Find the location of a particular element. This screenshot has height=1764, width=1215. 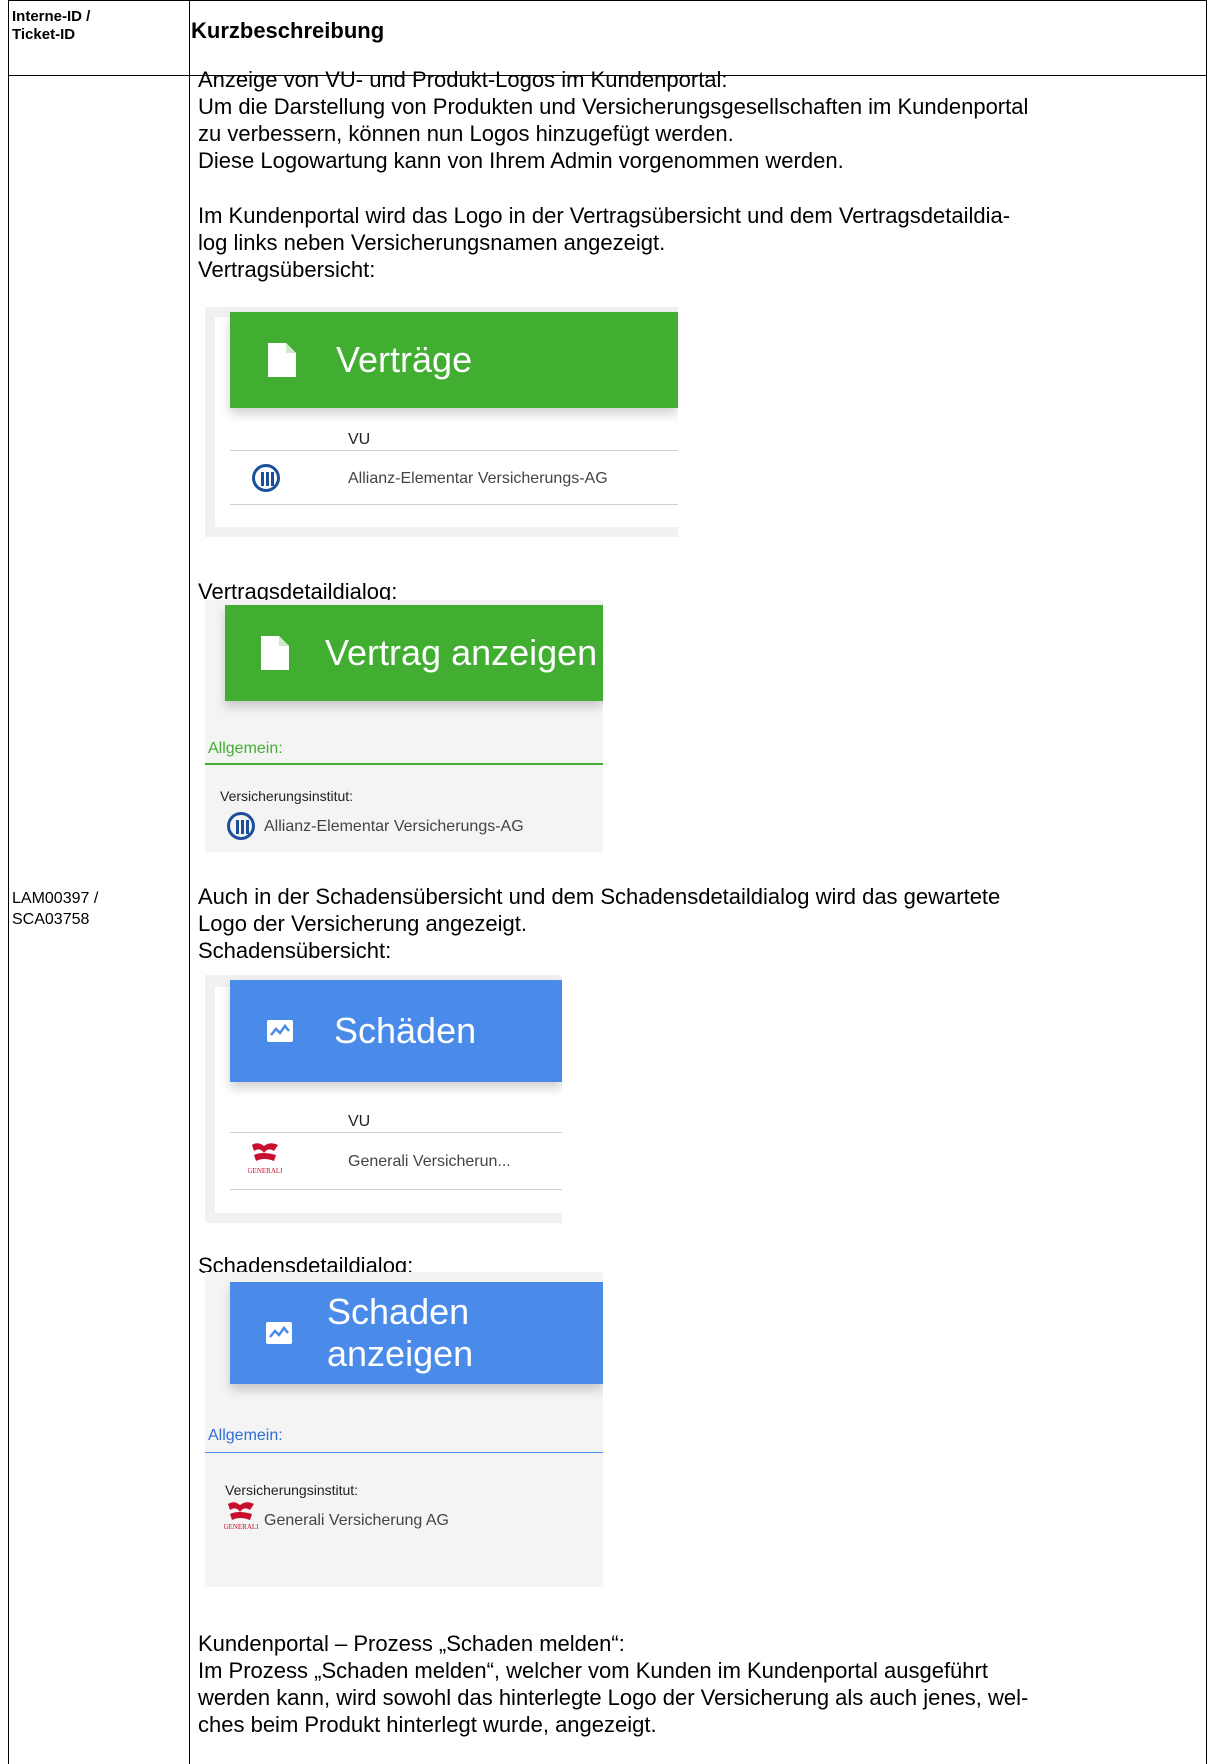

insurer-field-value: Allianz-Elementar Versicherungs-AG is located at coordinates (394, 826).